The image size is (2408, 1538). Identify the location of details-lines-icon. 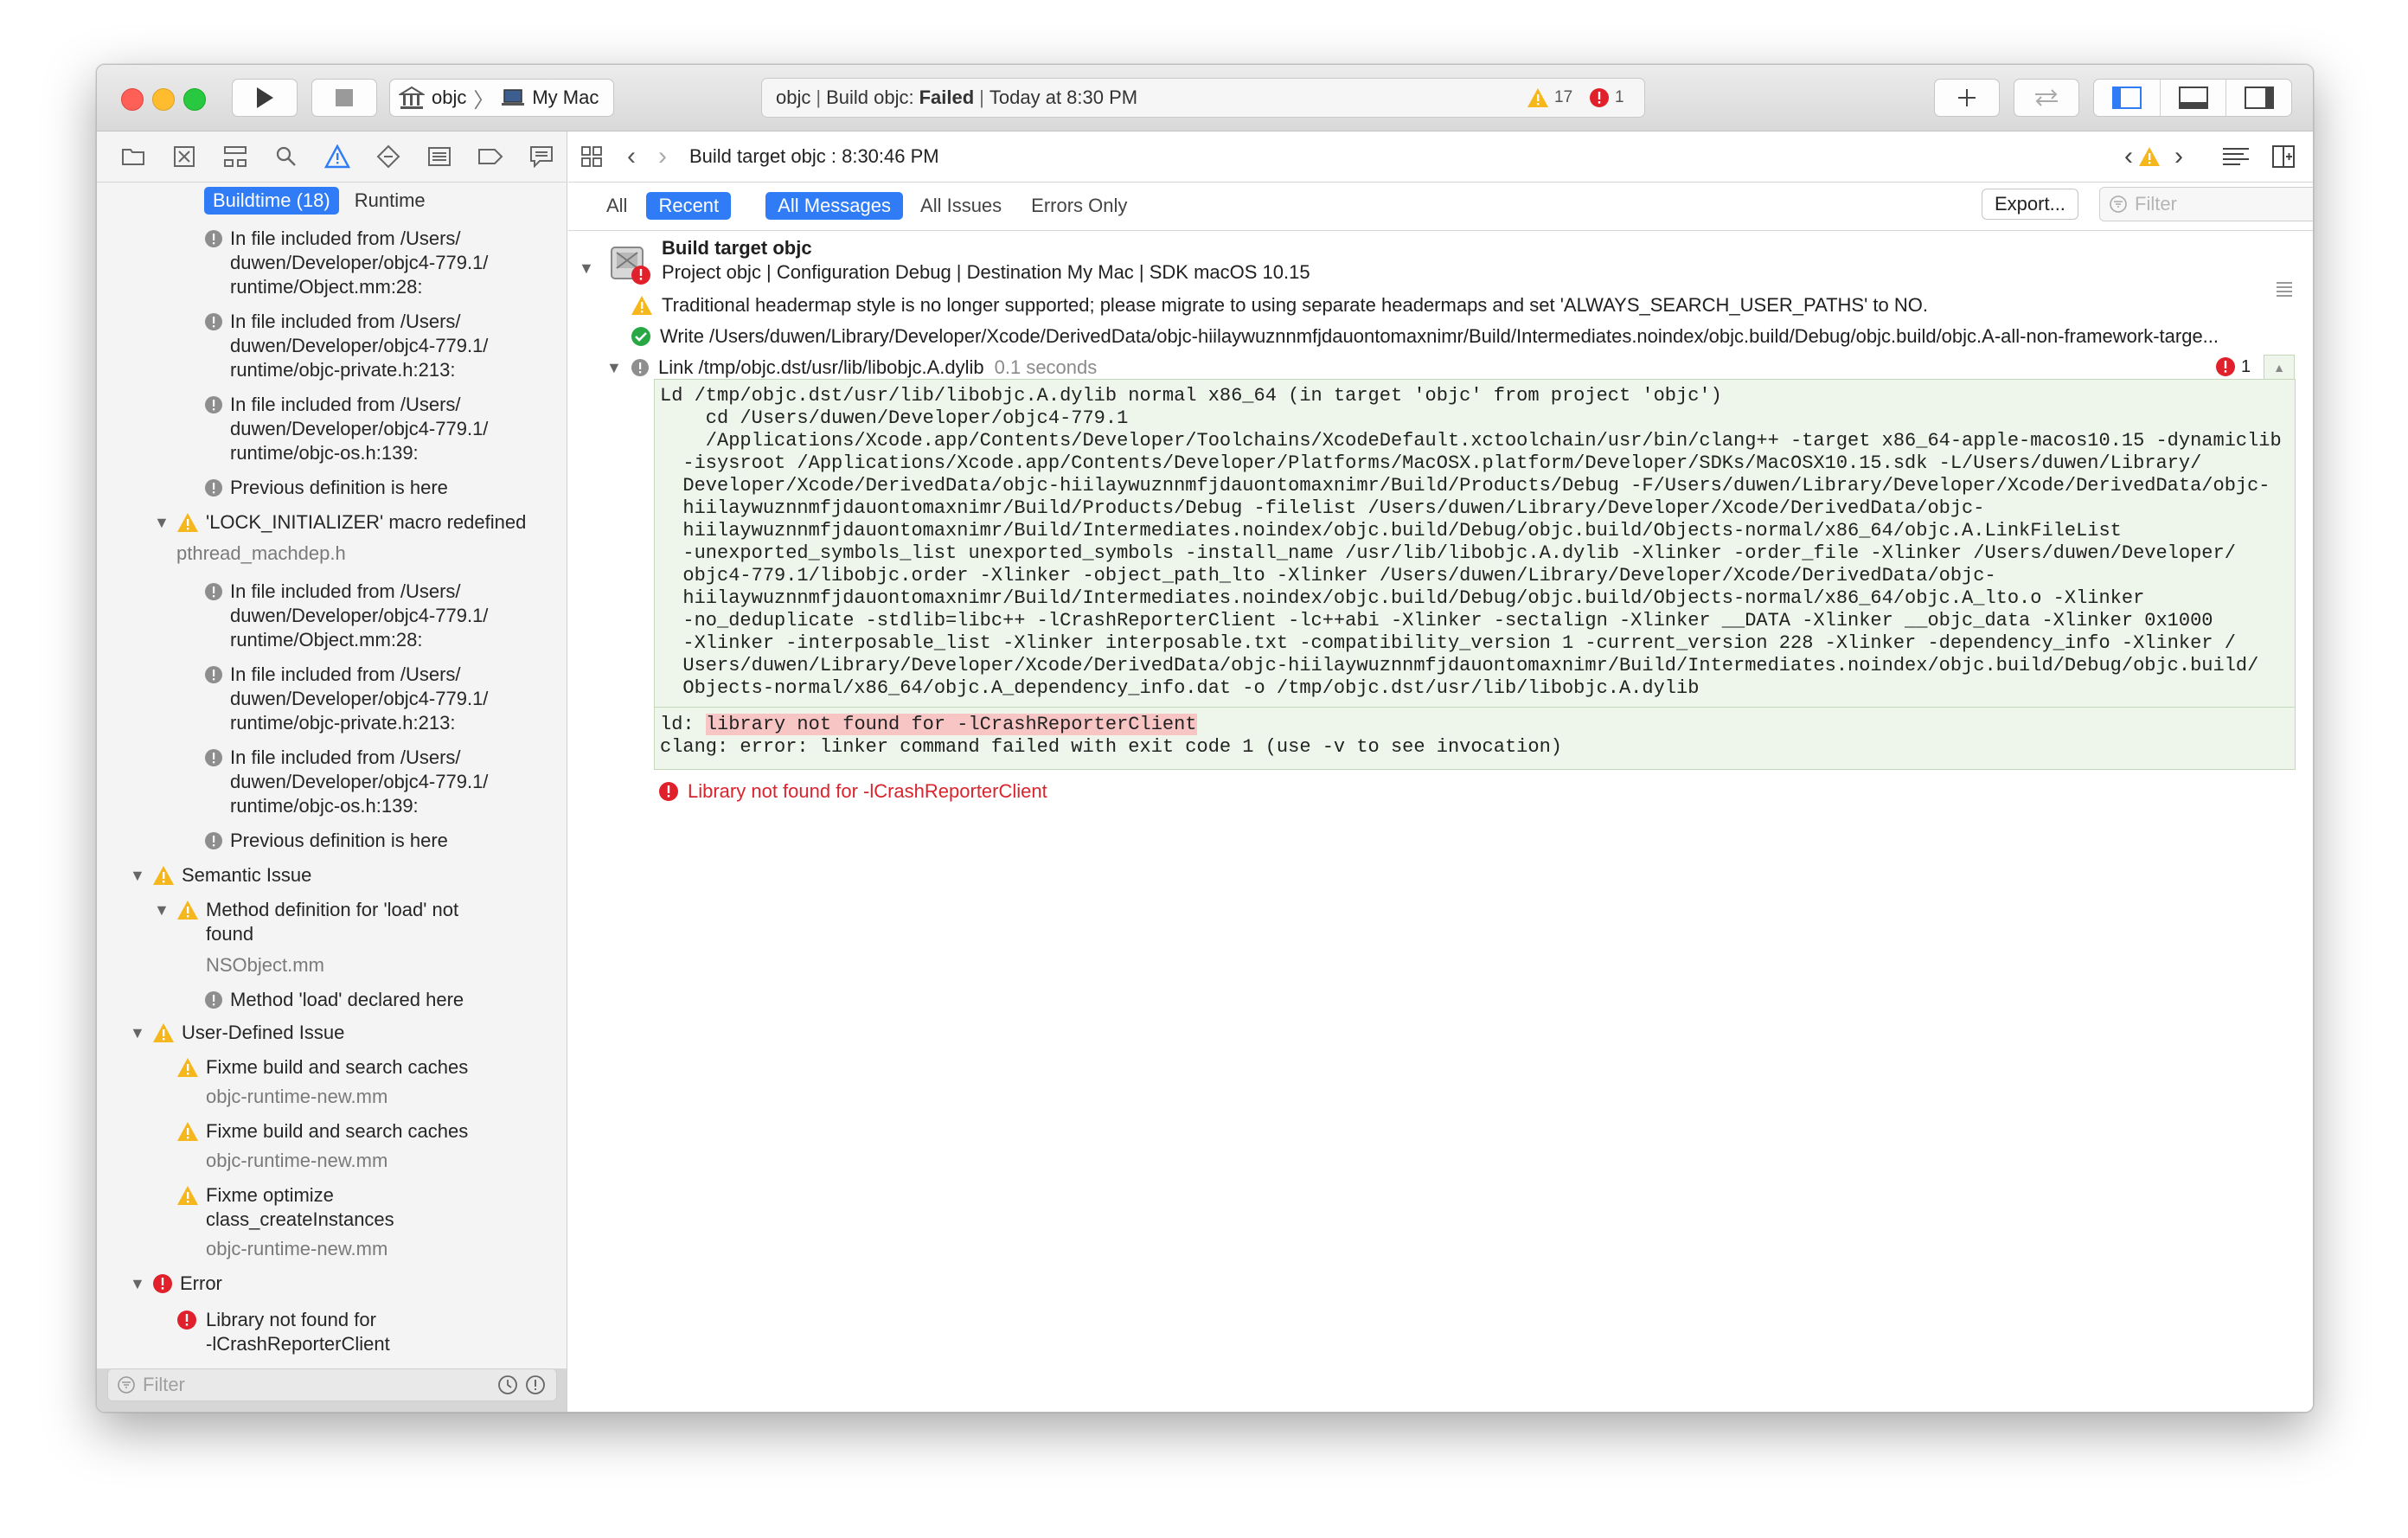
(2284, 289).